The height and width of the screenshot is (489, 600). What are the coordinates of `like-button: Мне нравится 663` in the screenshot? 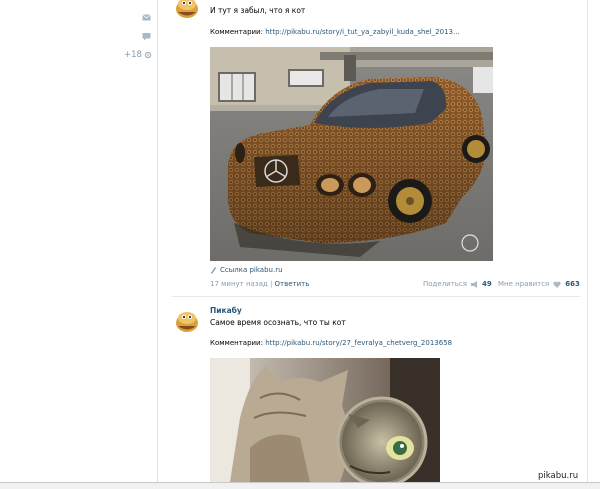 It's located at (539, 284).